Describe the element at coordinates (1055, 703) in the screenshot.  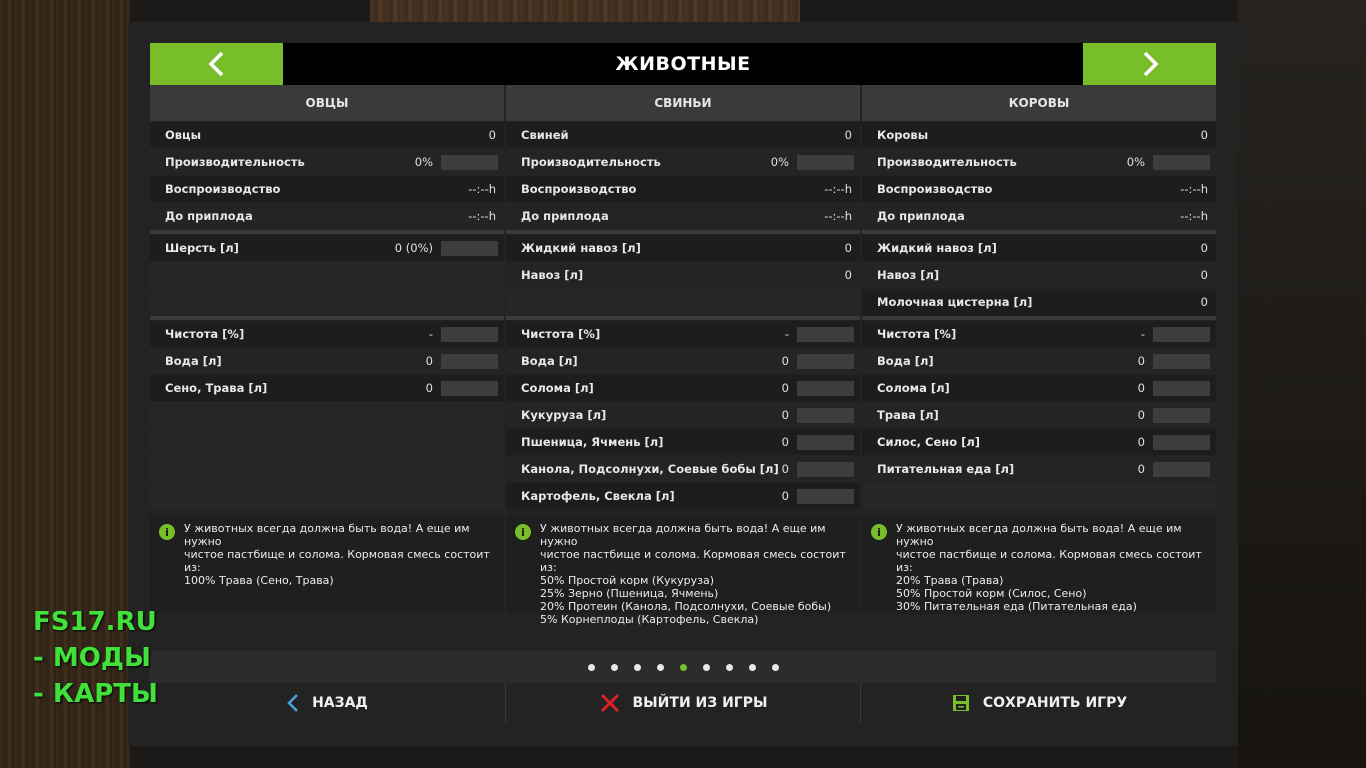
I see `save-label: СОХРАНИТЬ ИГРУ` at that location.